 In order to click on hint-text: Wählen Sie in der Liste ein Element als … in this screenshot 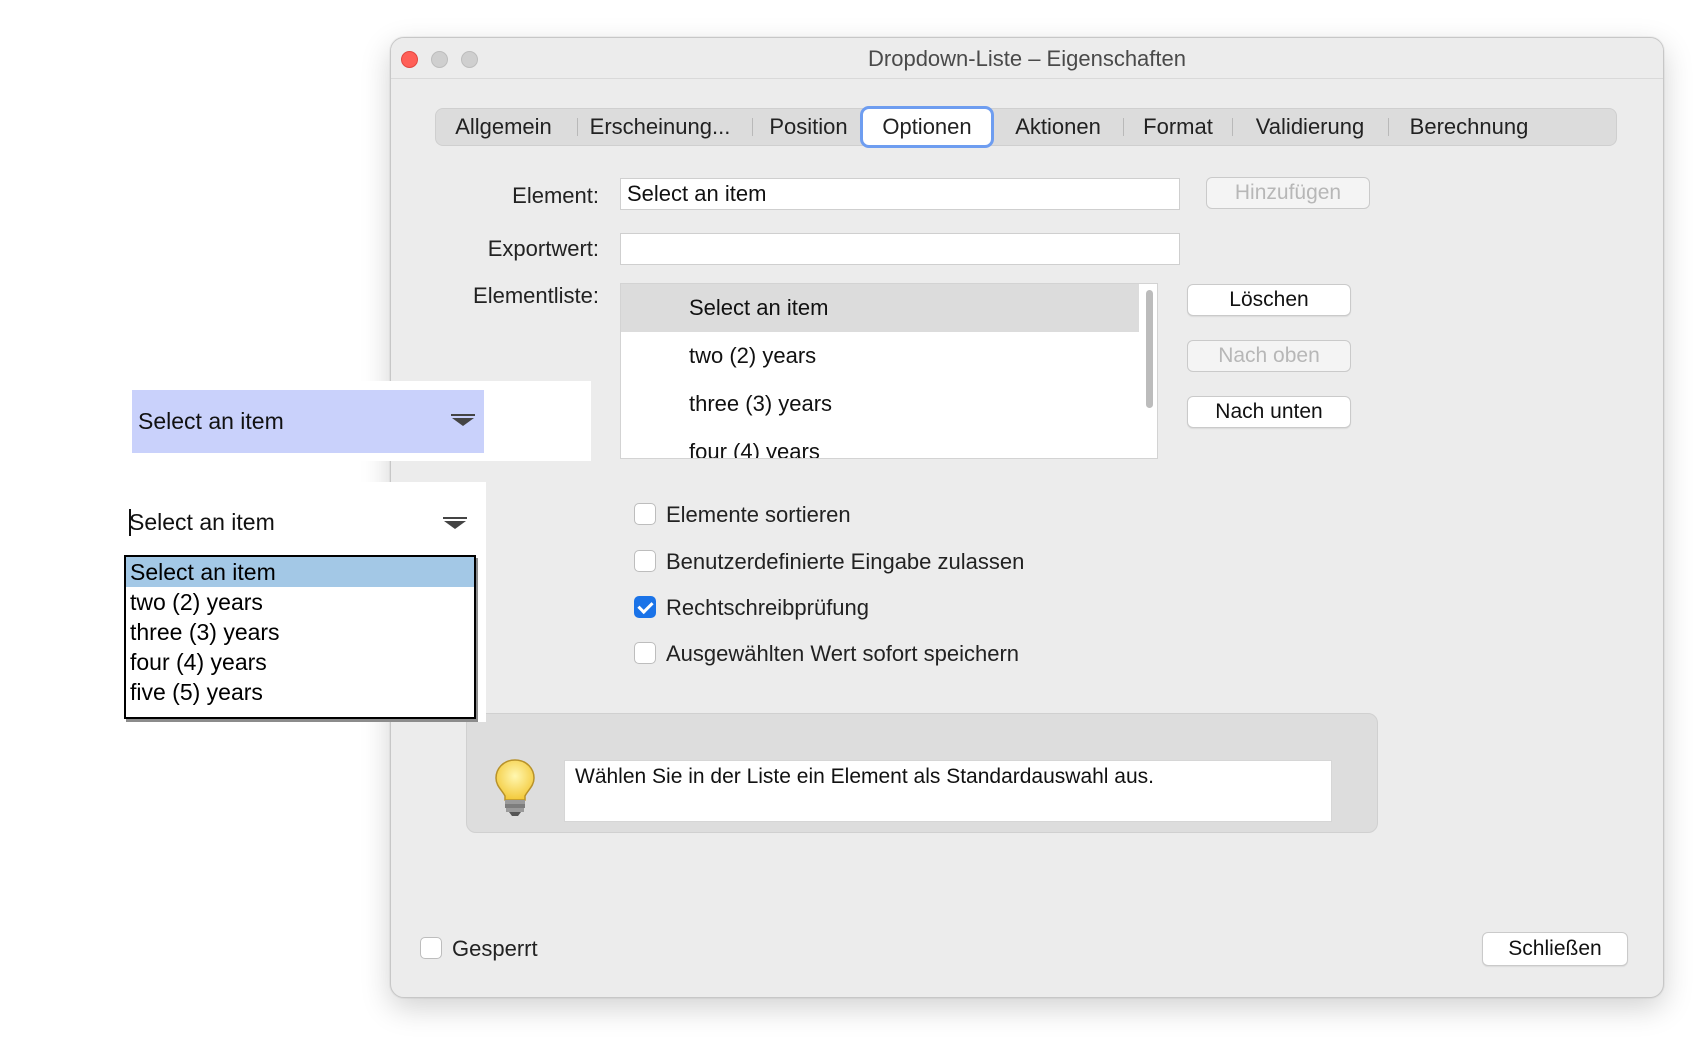, I will do `click(948, 791)`.